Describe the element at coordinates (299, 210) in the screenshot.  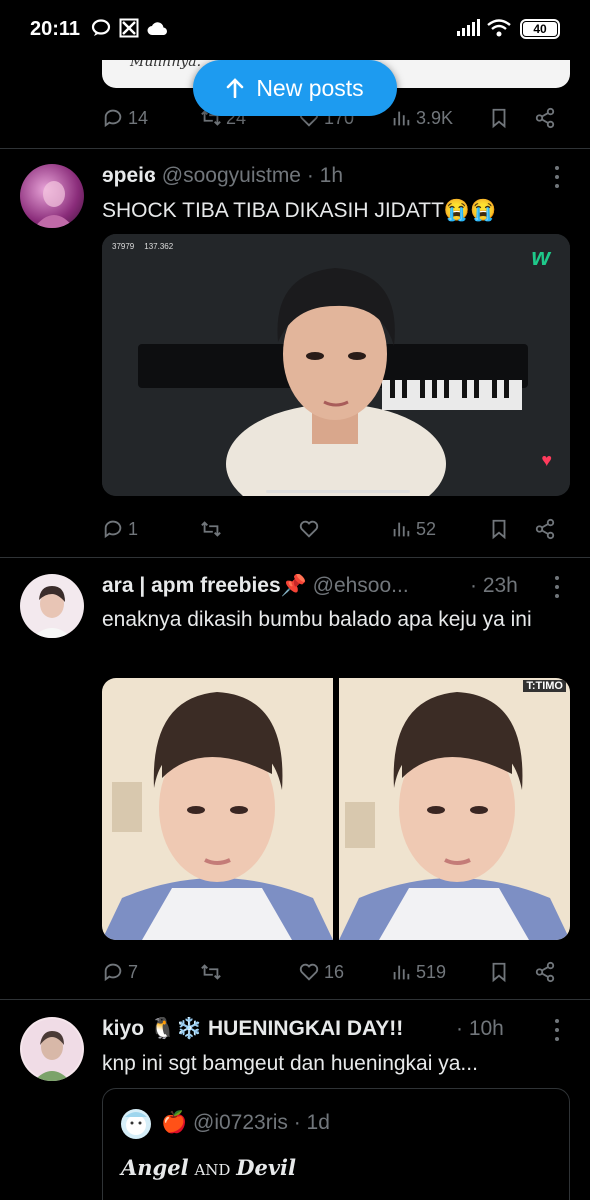
I see `post-text: SHOCK TIBA TIBA DIKASIH JIDATT😭😭` at that location.